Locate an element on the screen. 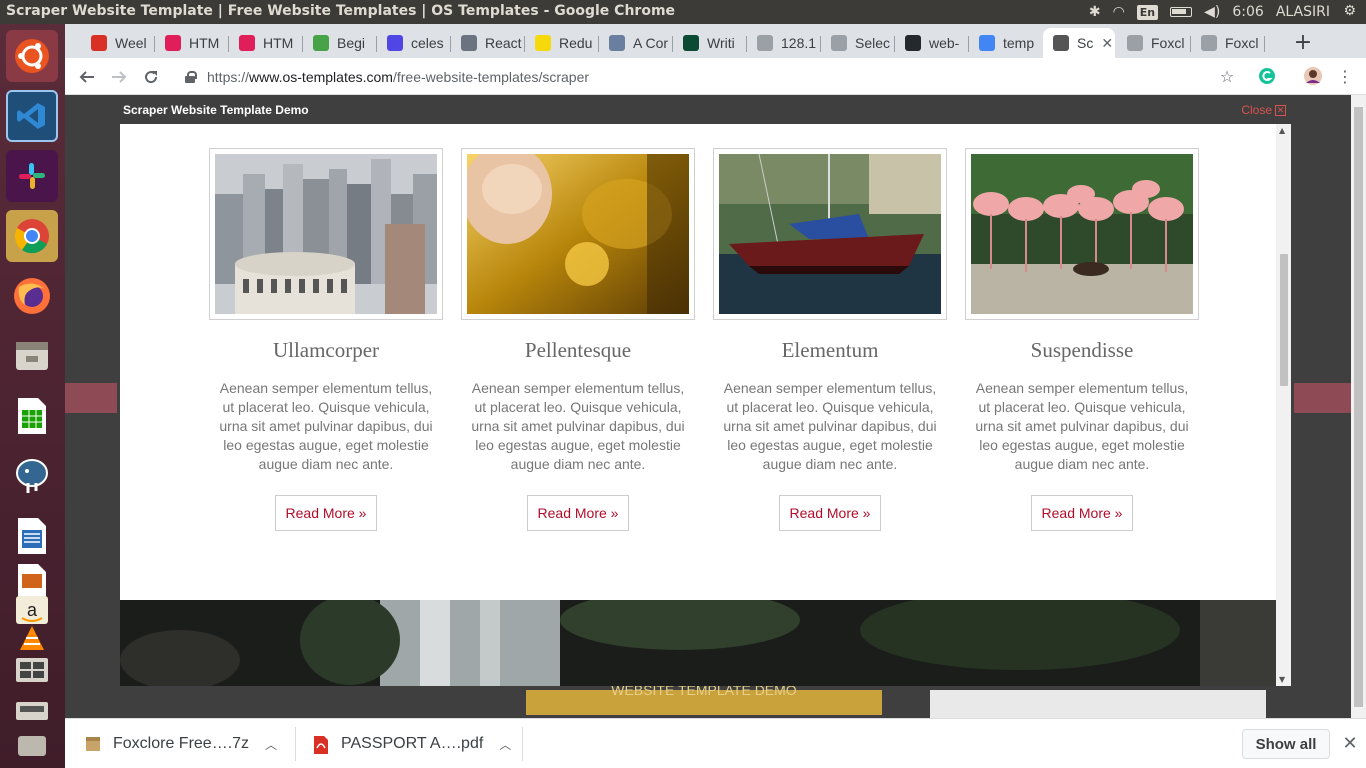 This screenshot has width=1366, height=768. tab-9: 128.1 is located at coordinates (783, 43).